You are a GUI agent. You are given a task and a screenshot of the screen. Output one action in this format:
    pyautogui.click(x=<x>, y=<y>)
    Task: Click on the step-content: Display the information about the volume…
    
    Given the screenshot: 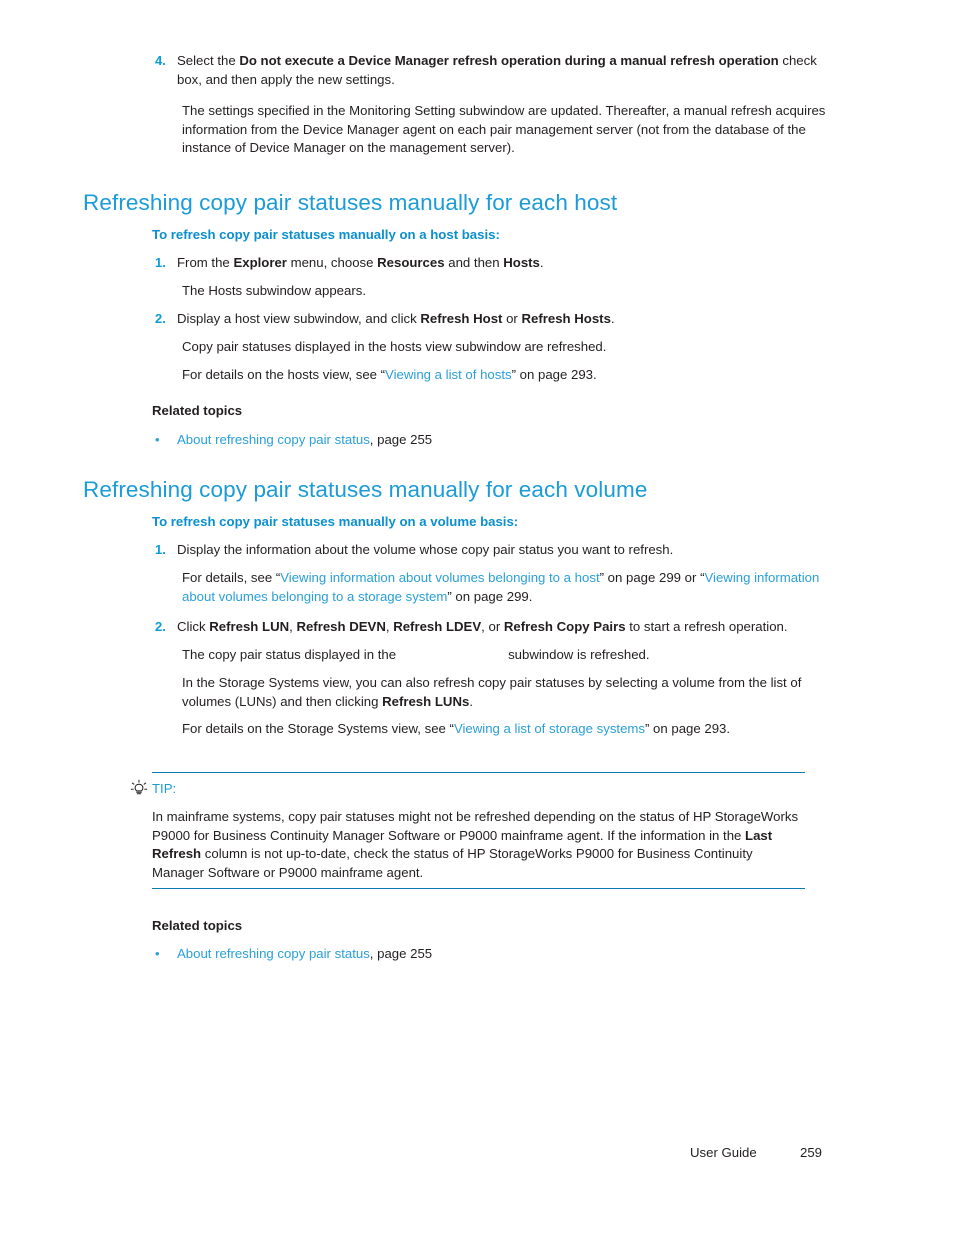 What is the action you would take?
    pyautogui.click(x=425, y=549)
    